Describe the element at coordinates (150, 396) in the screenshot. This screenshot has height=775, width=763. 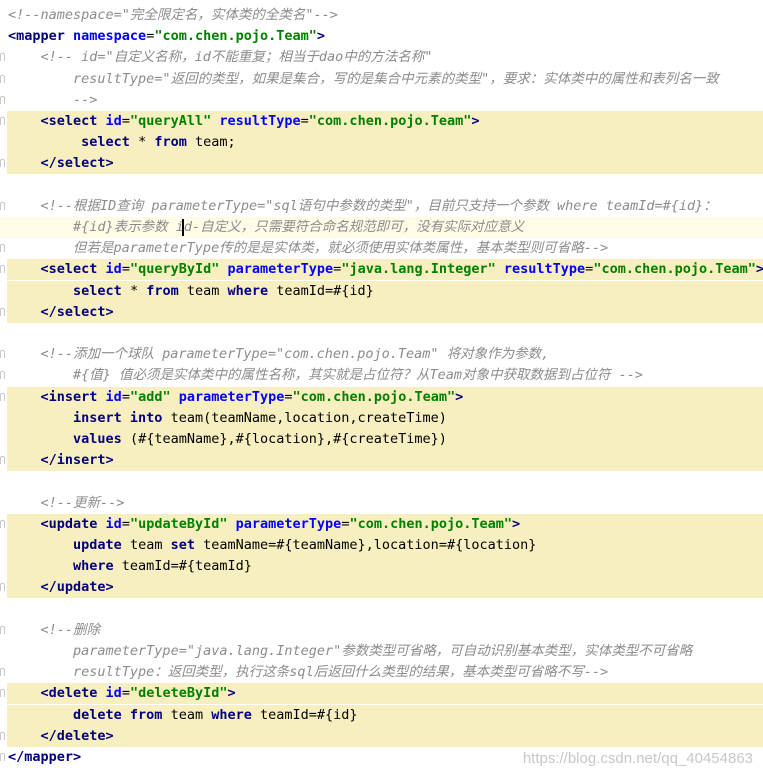
I see `code-token: "add"` at that location.